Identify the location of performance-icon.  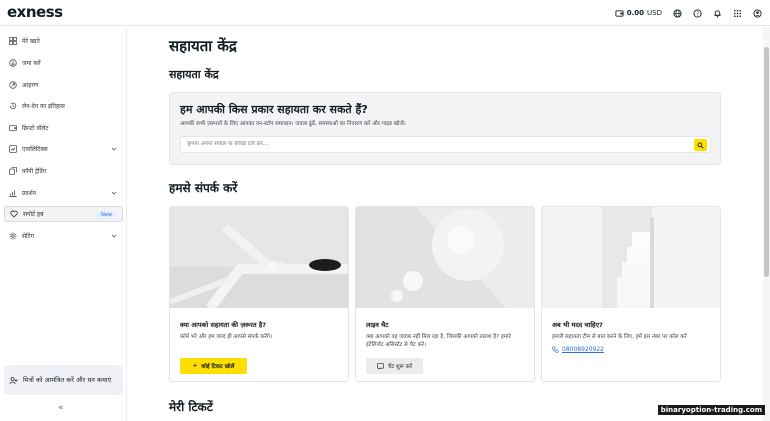
(13, 193).